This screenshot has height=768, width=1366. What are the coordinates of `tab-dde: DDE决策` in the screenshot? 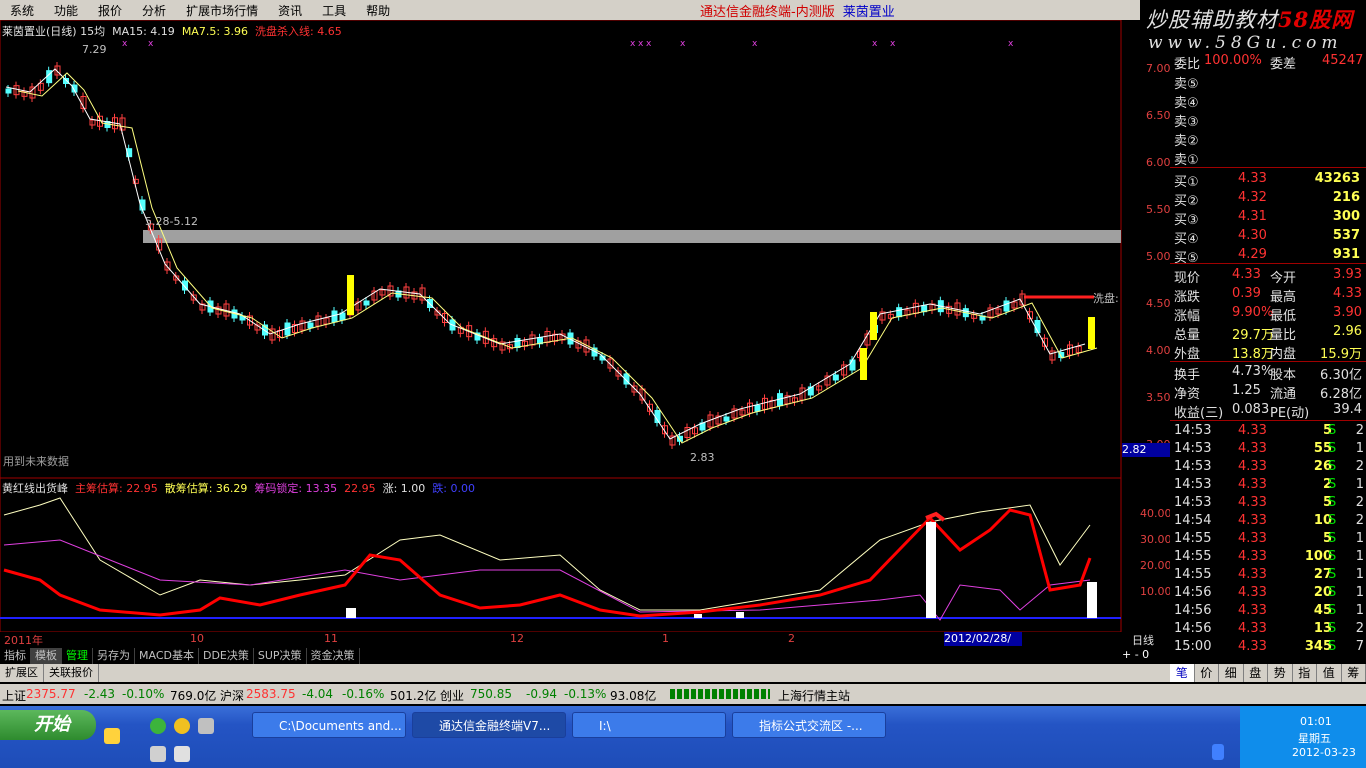 It's located at (226, 656).